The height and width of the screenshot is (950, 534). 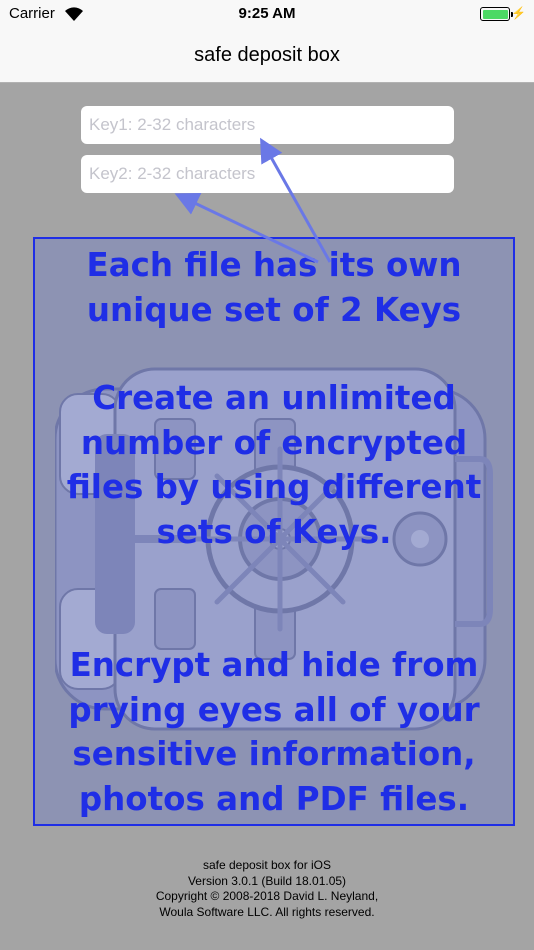 I want to click on navigation-bar: safe deposit box, so click(x=267, y=56).